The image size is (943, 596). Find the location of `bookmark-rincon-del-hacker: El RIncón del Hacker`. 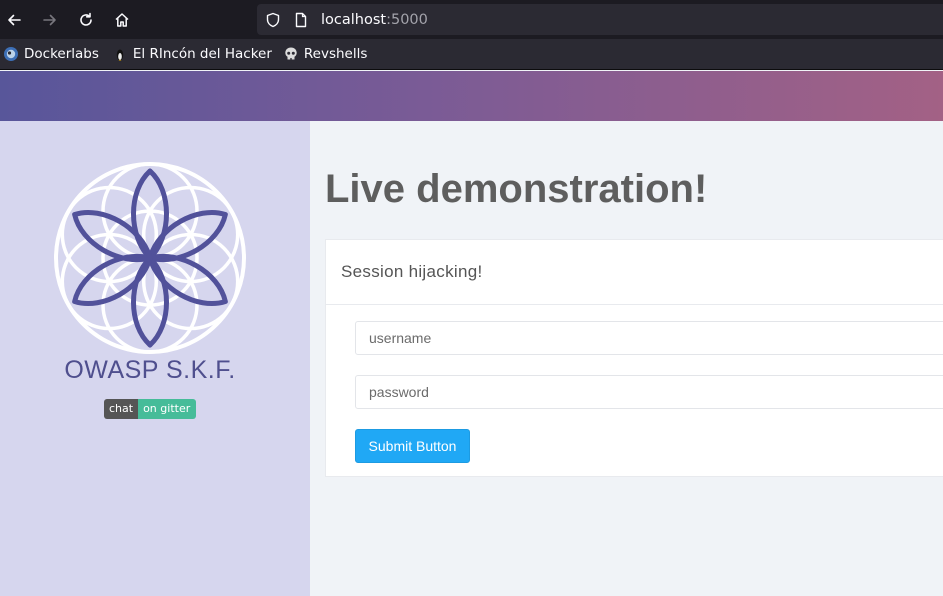

bookmark-rincon-del-hacker: El RIncón del Hacker is located at coordinates (193, 54).